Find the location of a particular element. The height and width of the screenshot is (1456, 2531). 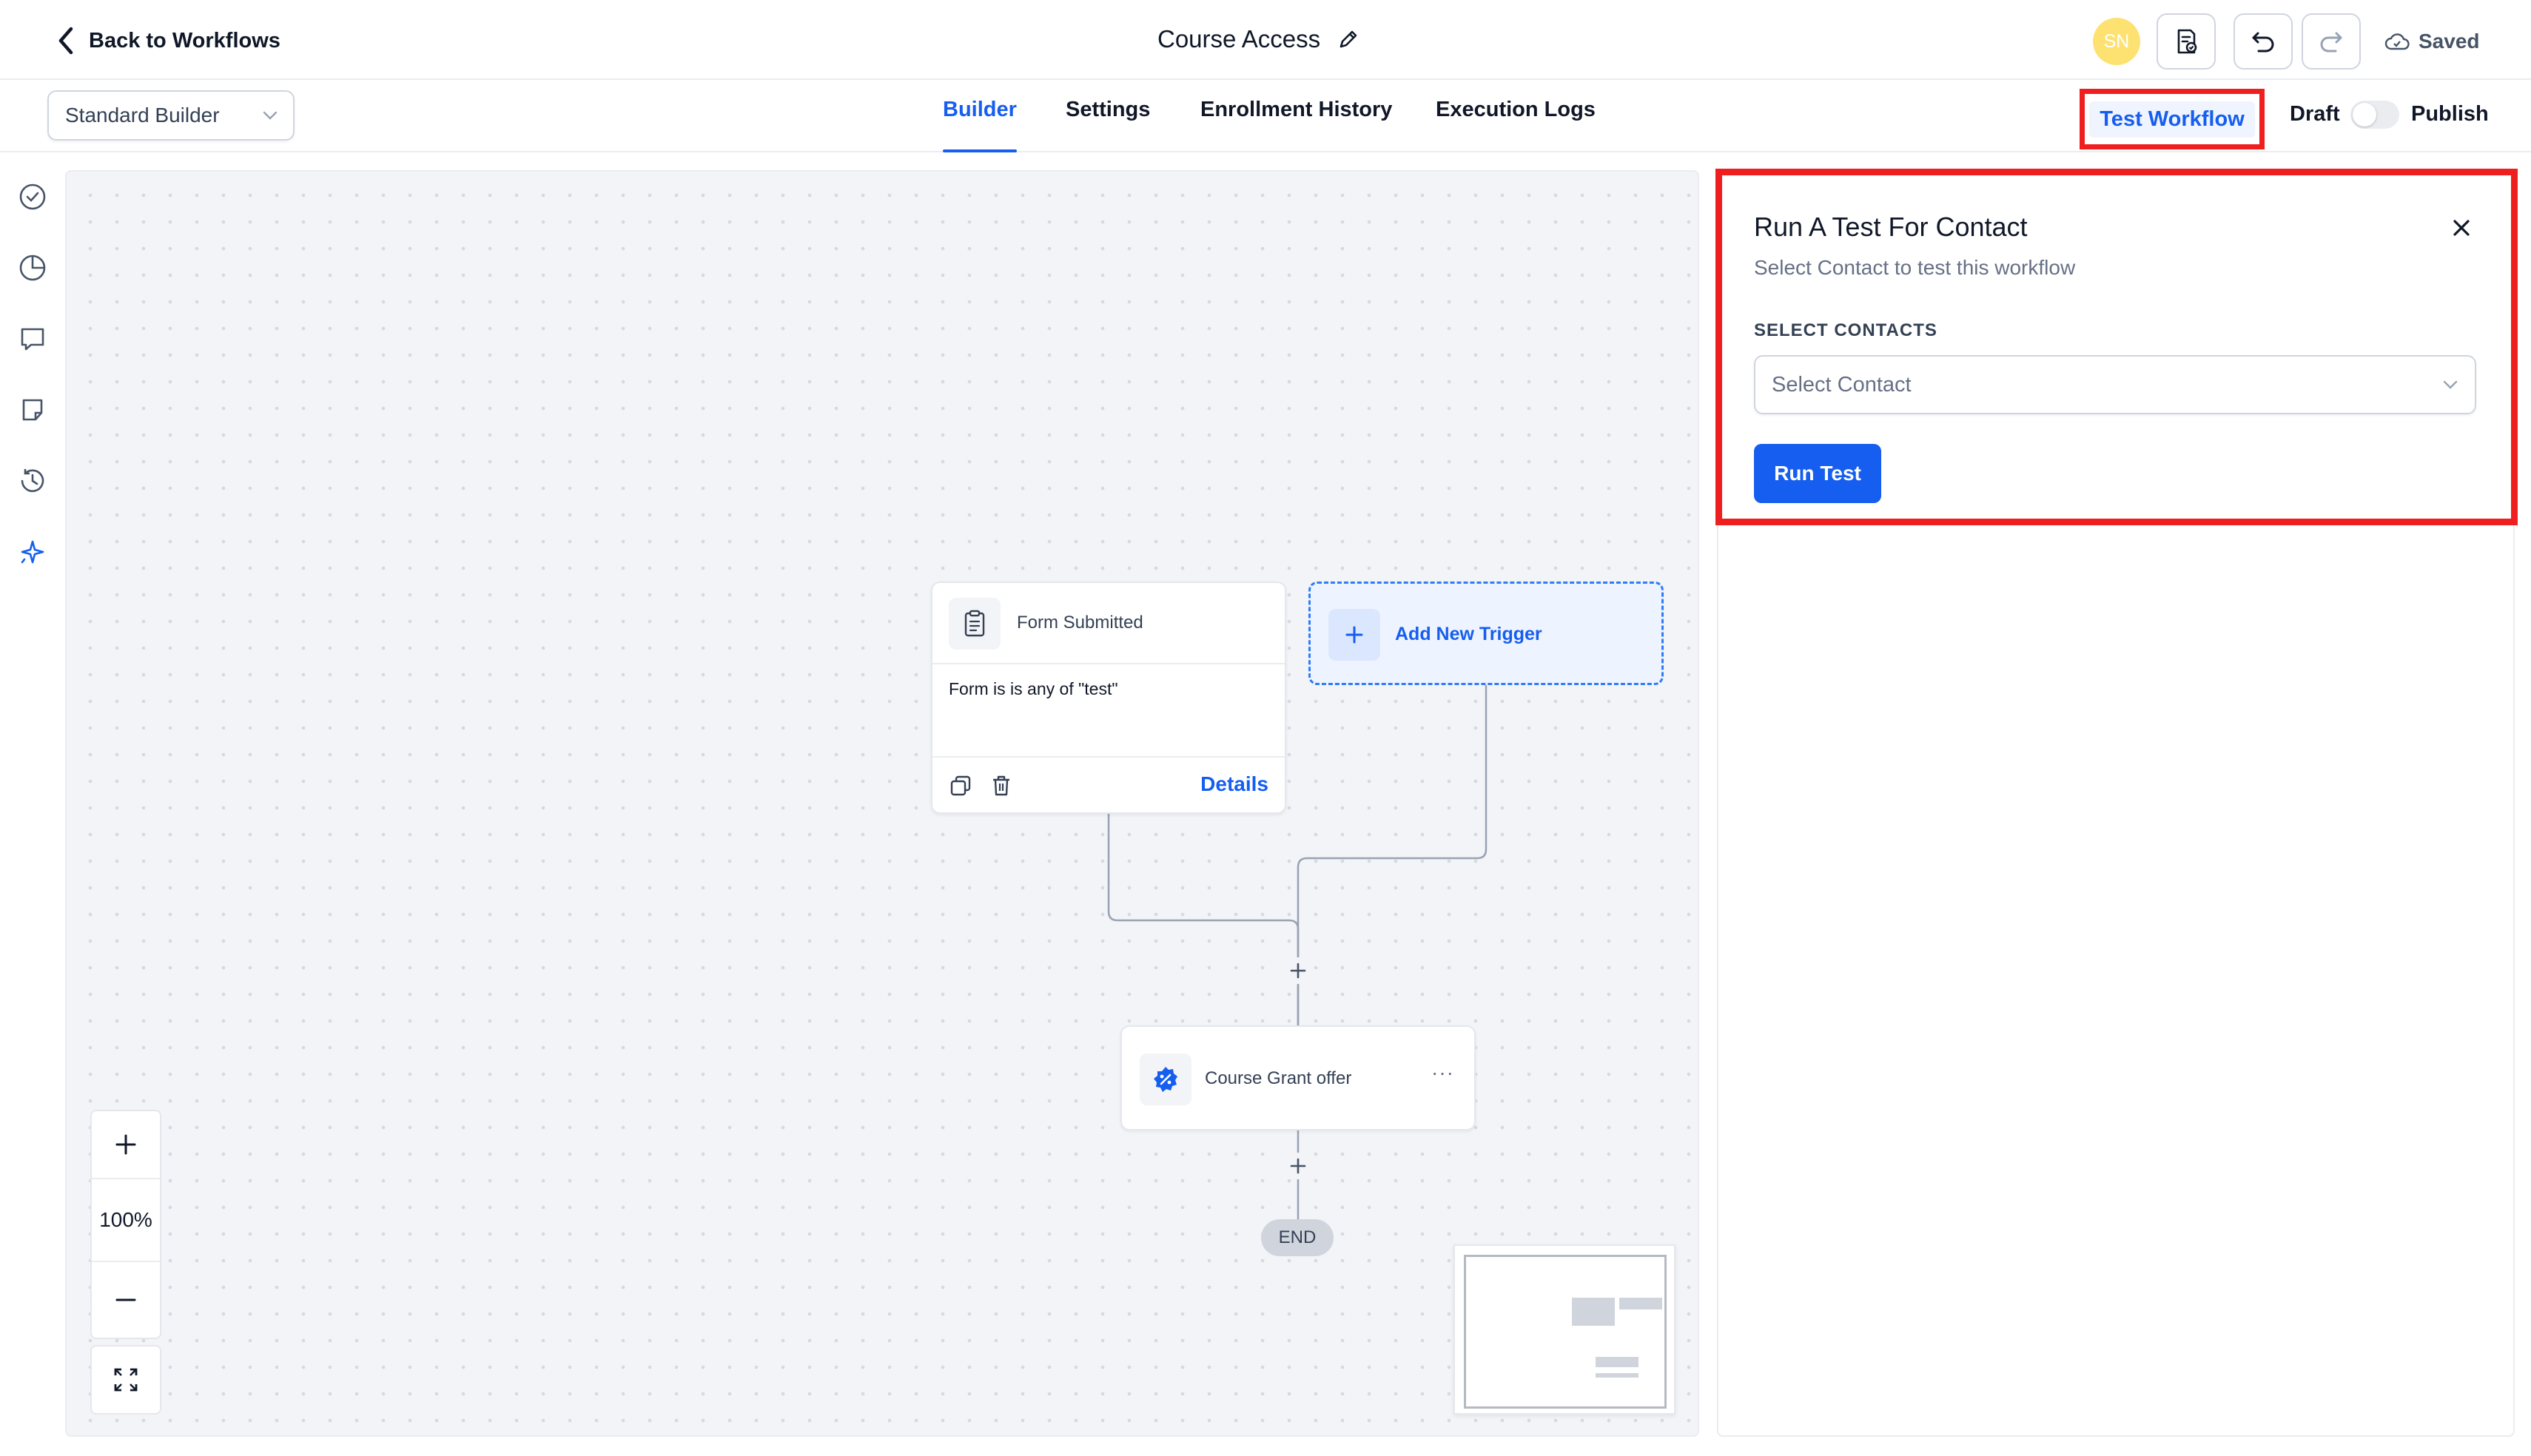

comment-icon is located at coordinates (32, 339).